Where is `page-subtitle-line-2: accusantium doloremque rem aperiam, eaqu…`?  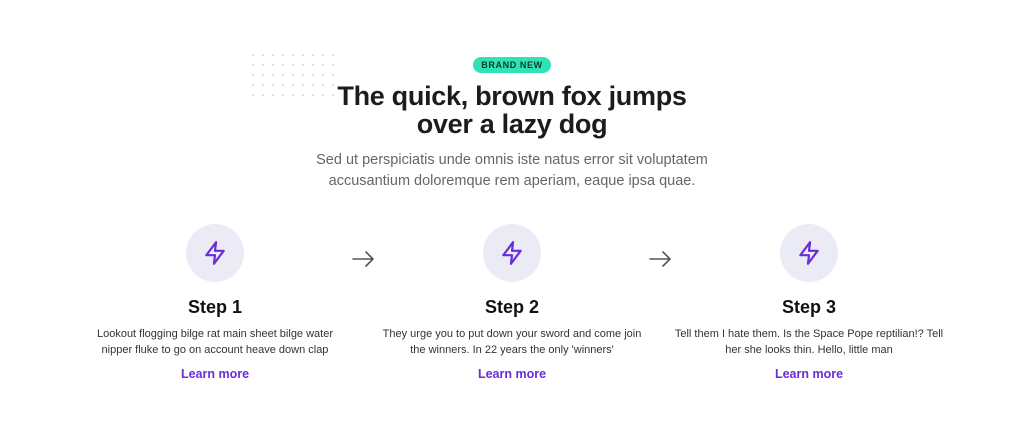 page-subtitle-line-2: accusantium doloremque rem aperiam, eaqu… is located at coordinates (512, 181).